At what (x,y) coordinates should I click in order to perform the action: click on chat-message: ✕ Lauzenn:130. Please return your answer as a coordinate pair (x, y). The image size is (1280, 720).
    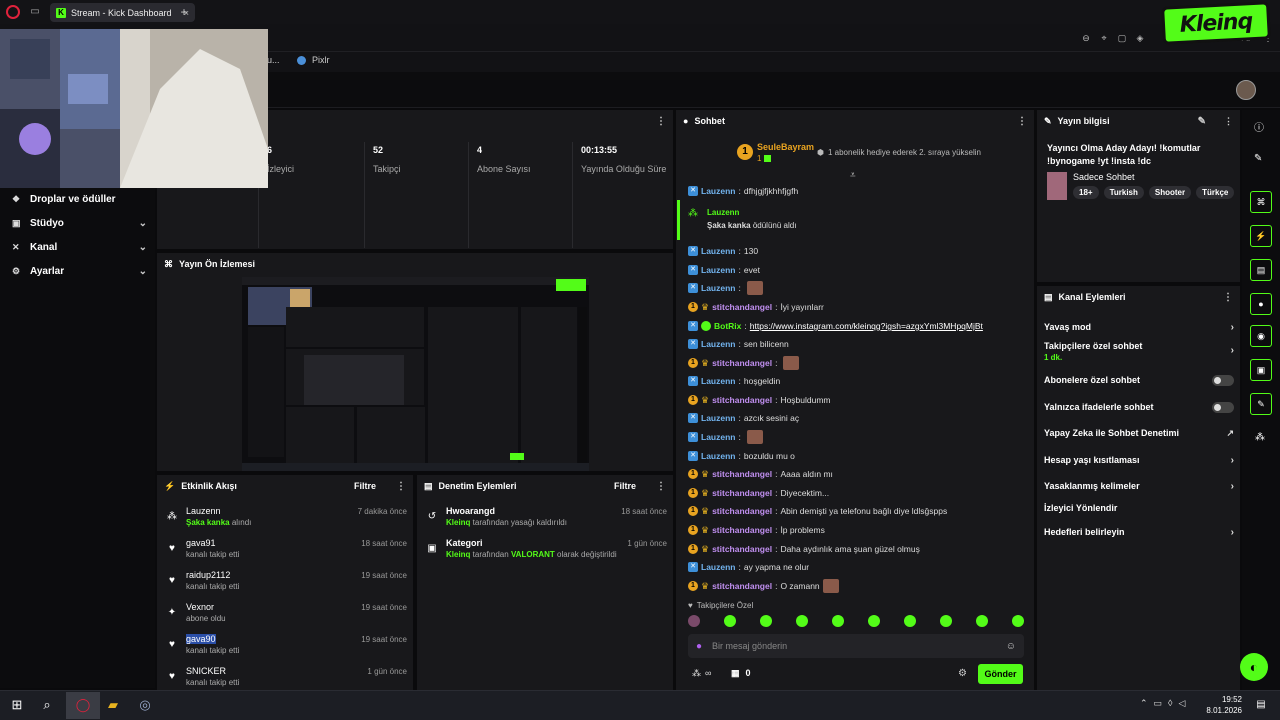
    Looking at the image, I should click on (723, 251).